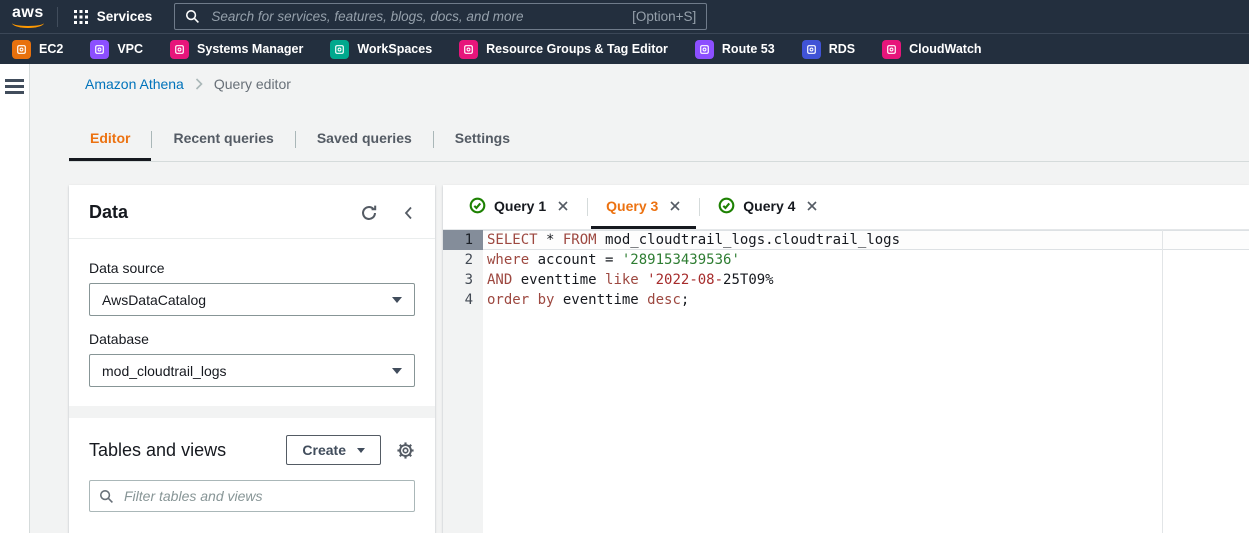 The width and height of the screenshot is (1249, 533). What do you see at coordinates (704, 49) in the screenshot?
I see `route-53-service-icon` at bounding box center [704, 49].